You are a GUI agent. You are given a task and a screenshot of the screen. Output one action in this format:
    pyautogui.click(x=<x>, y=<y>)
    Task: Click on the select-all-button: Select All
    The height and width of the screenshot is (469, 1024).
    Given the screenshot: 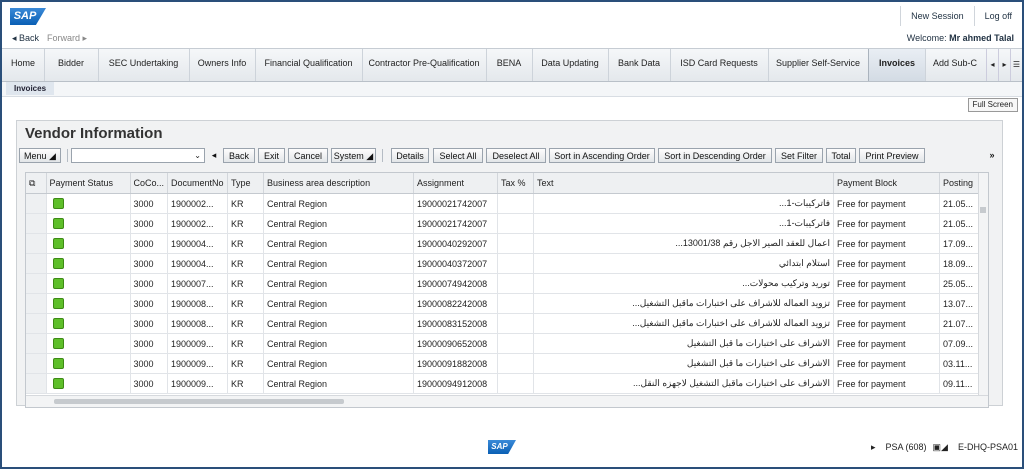 What is the action you would take?
    pyautogui.click(x=458, y=155)
    